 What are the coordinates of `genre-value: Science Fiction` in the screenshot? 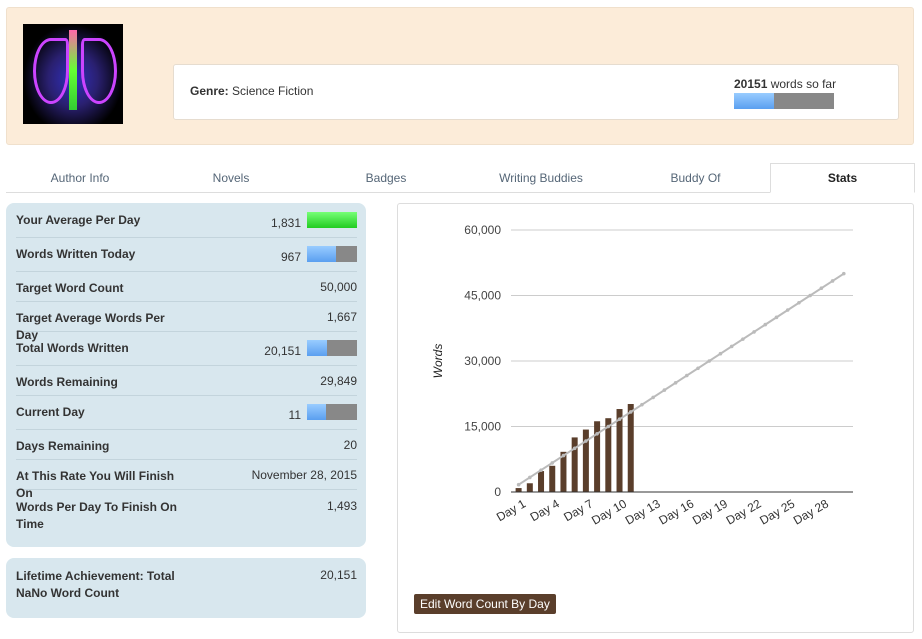 It's located at (273, 91).